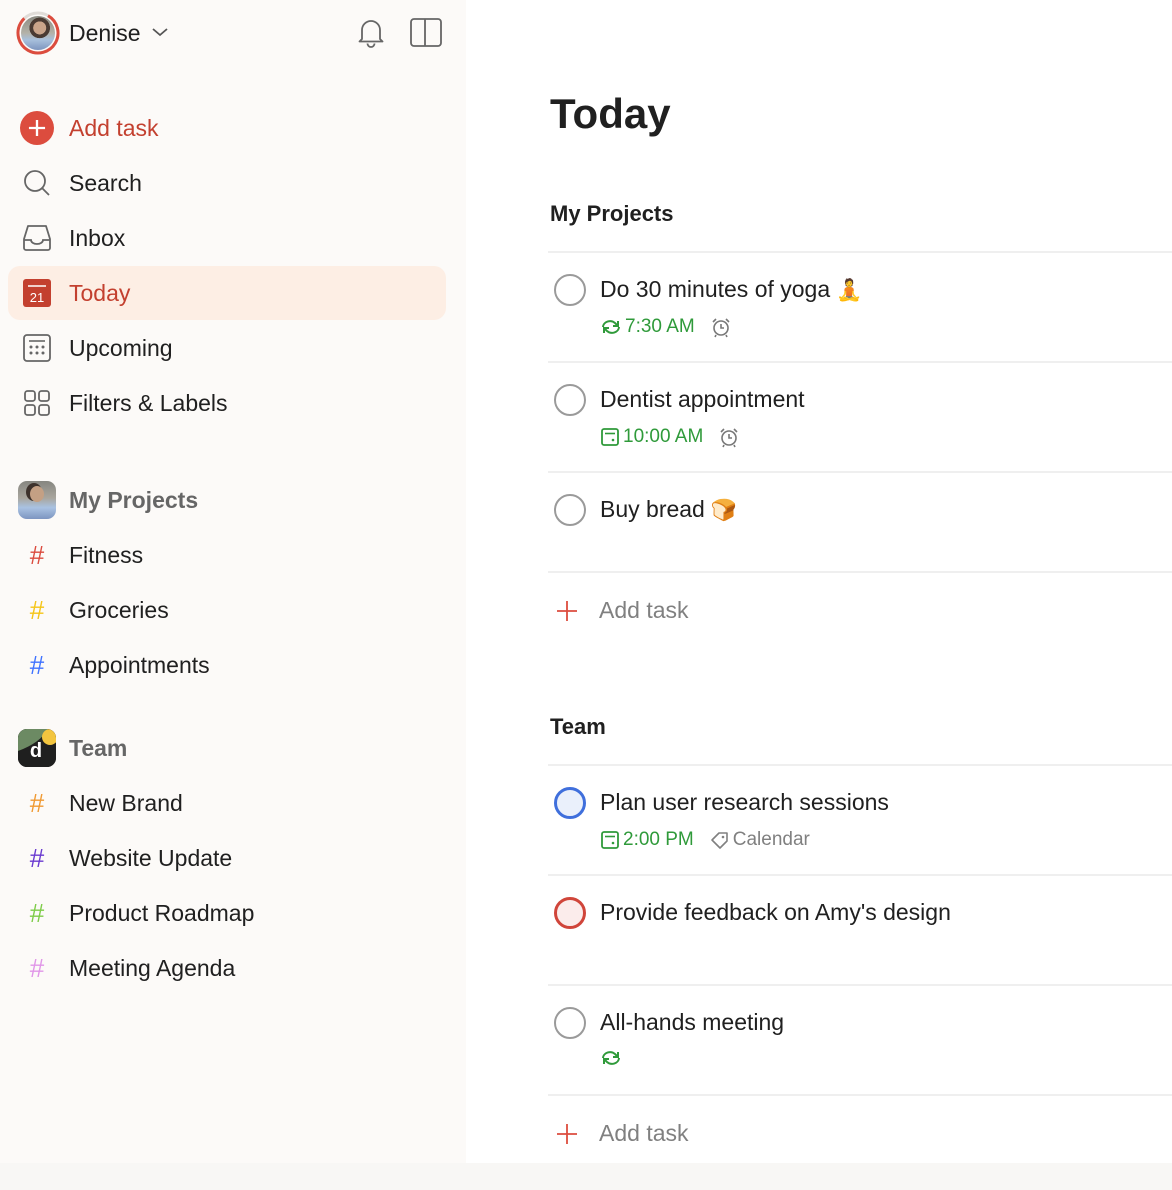 The image size is (1172, 1190). I want to click on calendar-grid-icon, so click(37, 348).